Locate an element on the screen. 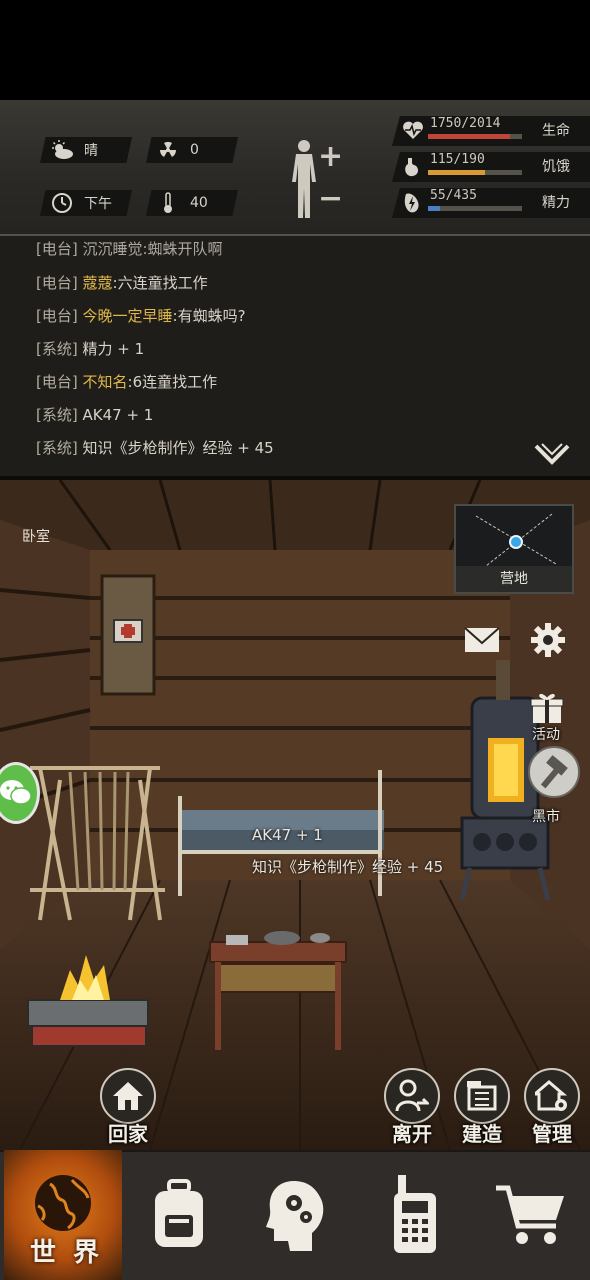  manage-label: 管理 is located at coordinates (552, 1134).